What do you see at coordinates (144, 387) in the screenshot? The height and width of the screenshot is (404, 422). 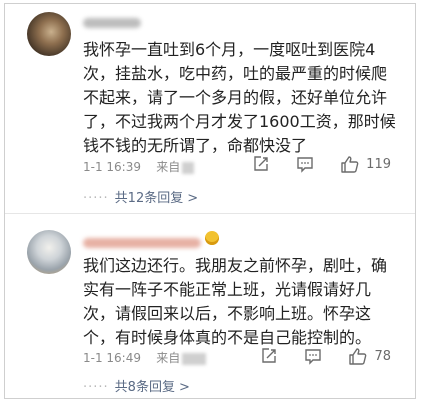 I see `replies-label: 共8条回复` at bounding box center [144, 387].